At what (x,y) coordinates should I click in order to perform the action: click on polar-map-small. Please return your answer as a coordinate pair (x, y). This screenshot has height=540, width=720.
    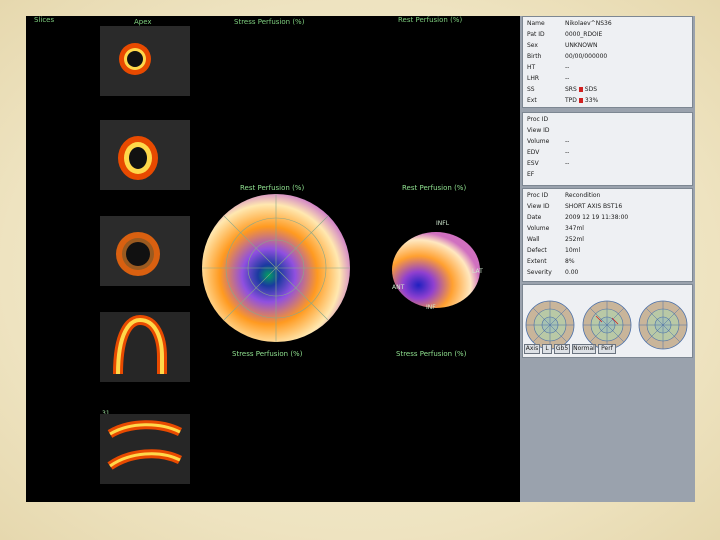
    Looking at the image, I should click on (436, 270).